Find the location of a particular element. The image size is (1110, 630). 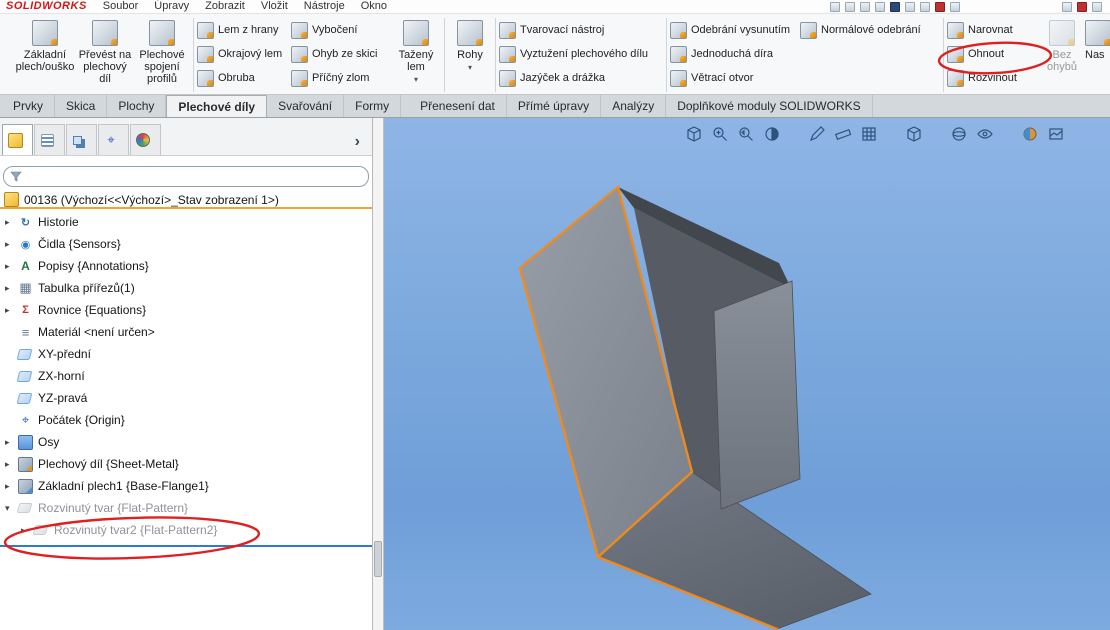

tab-prime-upravy: Přímé úpravy is located at coordinates (554, 106).